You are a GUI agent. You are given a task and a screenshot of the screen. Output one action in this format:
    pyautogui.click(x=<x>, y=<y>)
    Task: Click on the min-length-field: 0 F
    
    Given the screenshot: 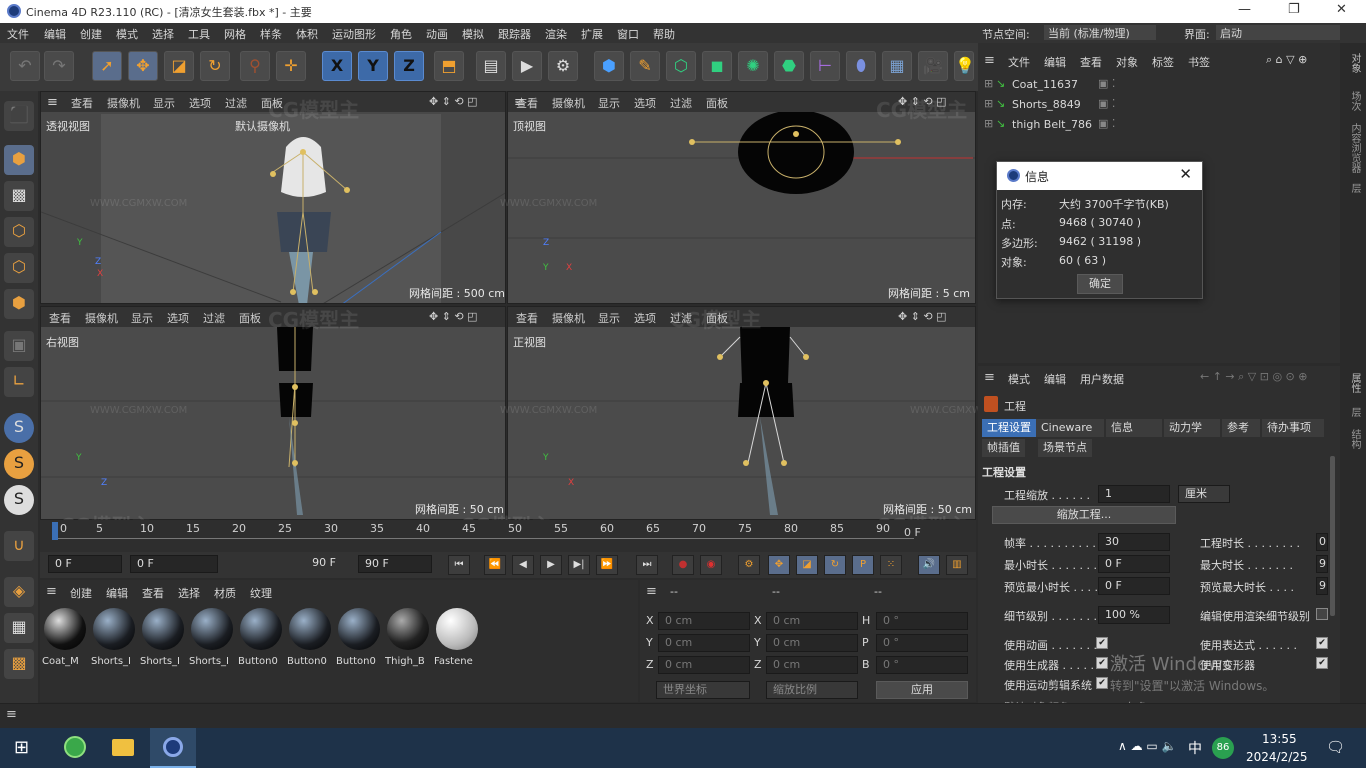 What is the action you would take?
    pyautogui.click(x=1134, y=564)
    